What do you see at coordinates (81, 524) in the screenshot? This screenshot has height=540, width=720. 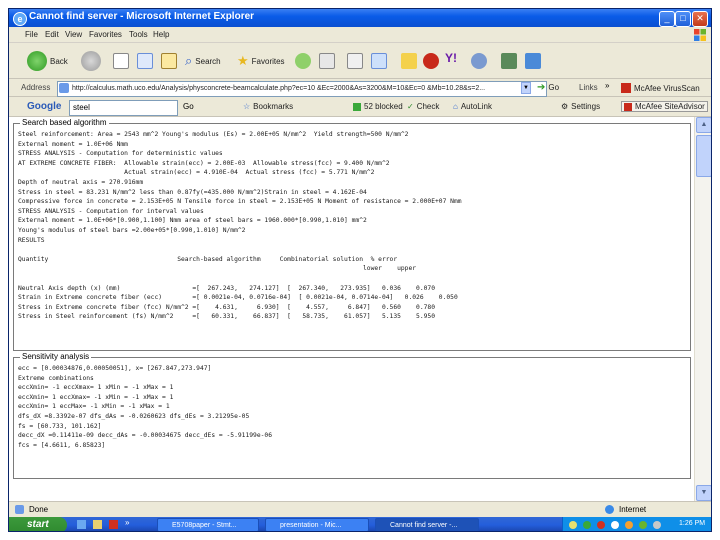 I see `quicklaunch-ie-icon` at bounding box center [81, 524].